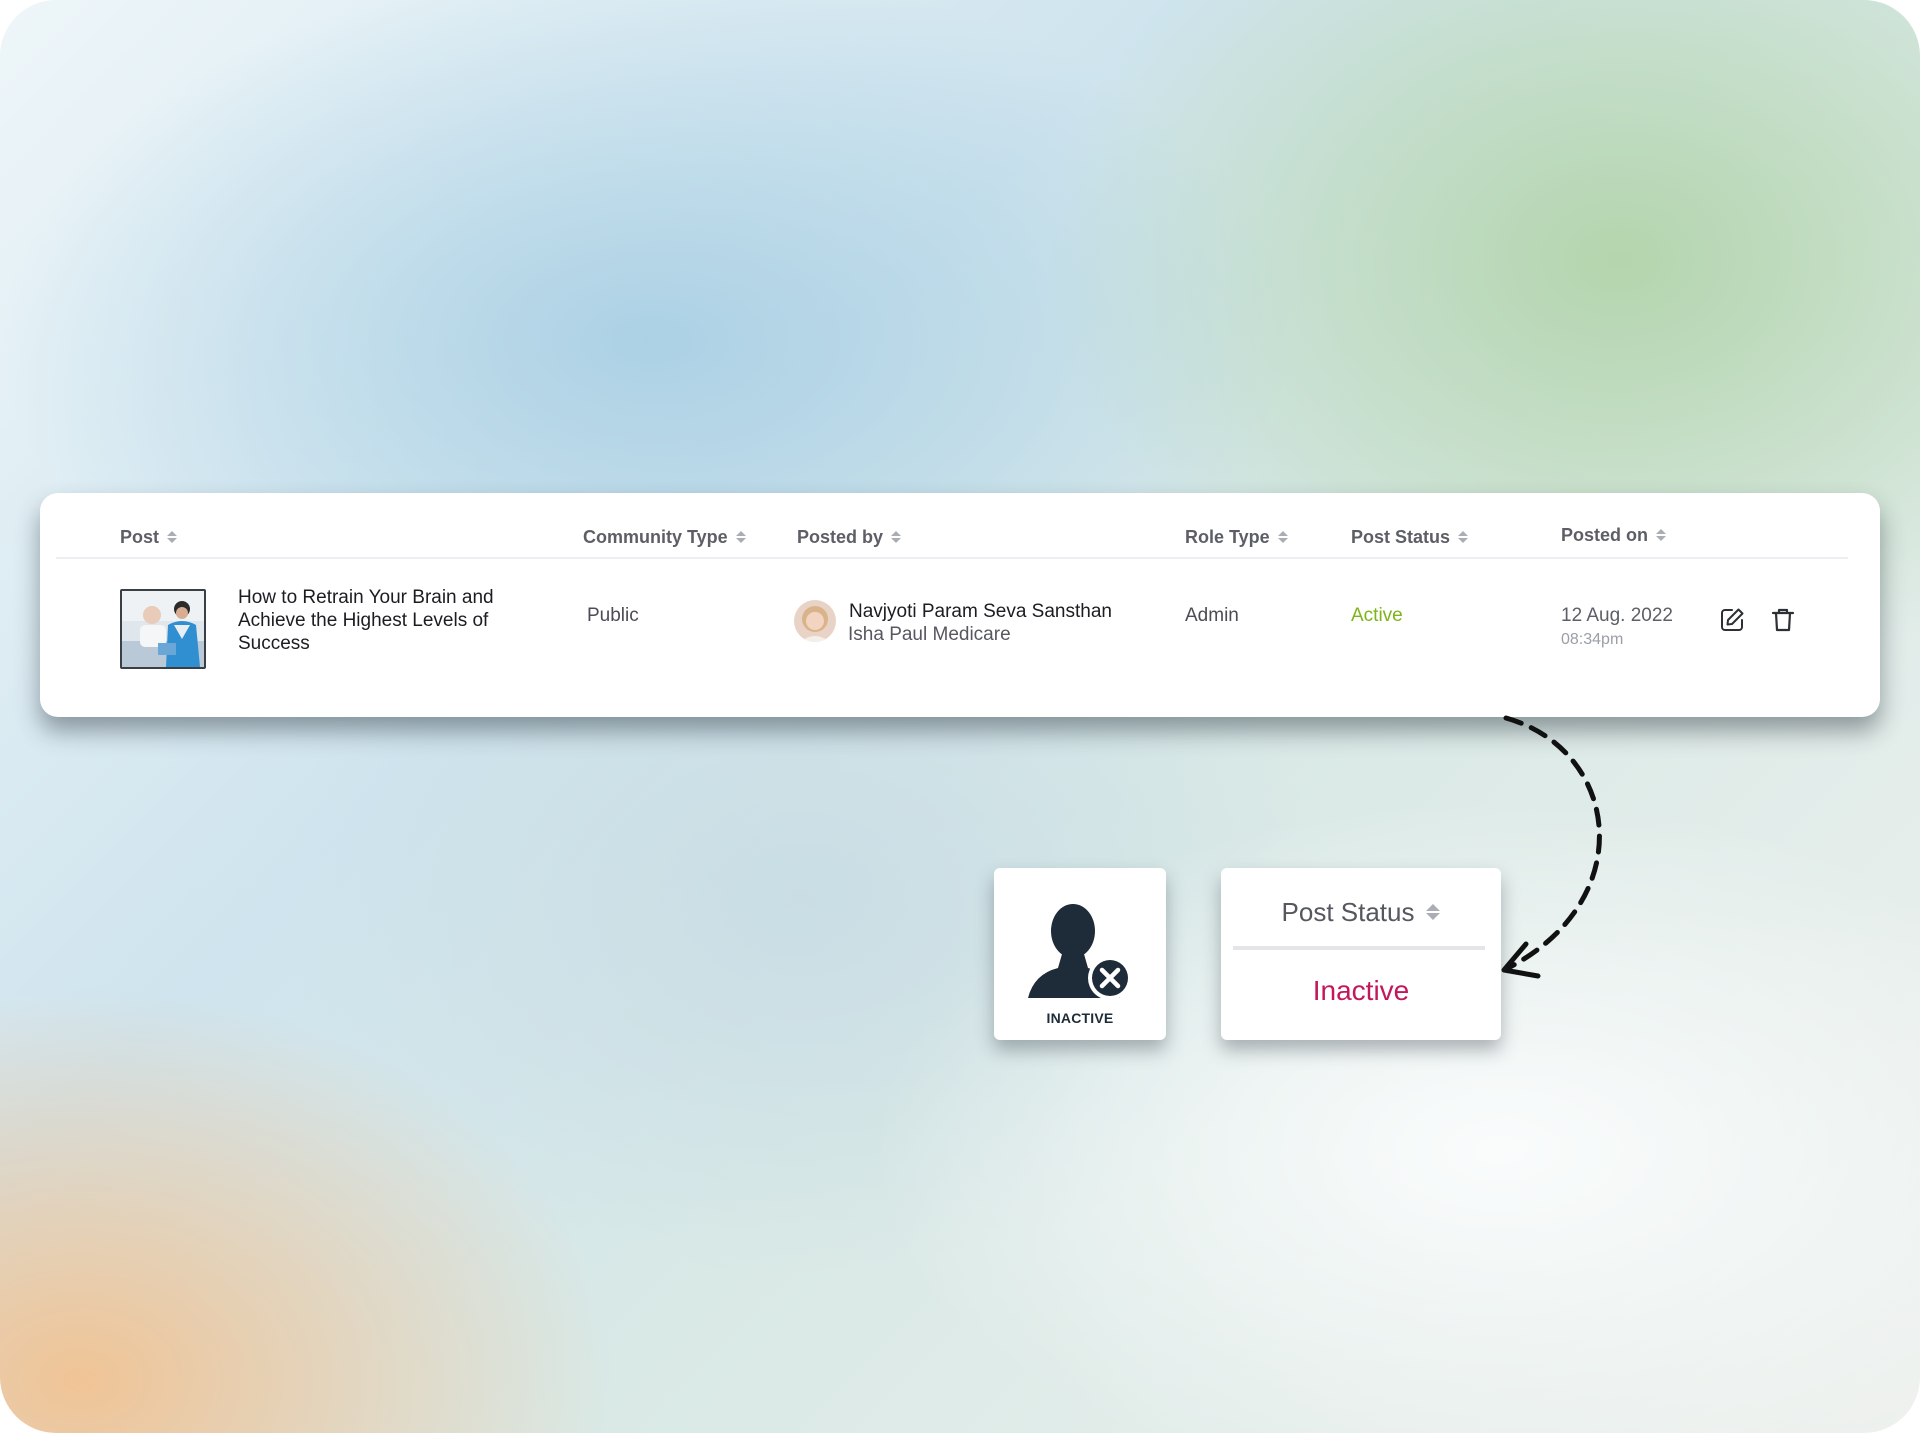 The height and width of the screenshot is (1433, 1920). What do you see at coordinates (1377, 615) in the screenshot?
I see `status-badge: Active` at bounding box center [1377, 615].